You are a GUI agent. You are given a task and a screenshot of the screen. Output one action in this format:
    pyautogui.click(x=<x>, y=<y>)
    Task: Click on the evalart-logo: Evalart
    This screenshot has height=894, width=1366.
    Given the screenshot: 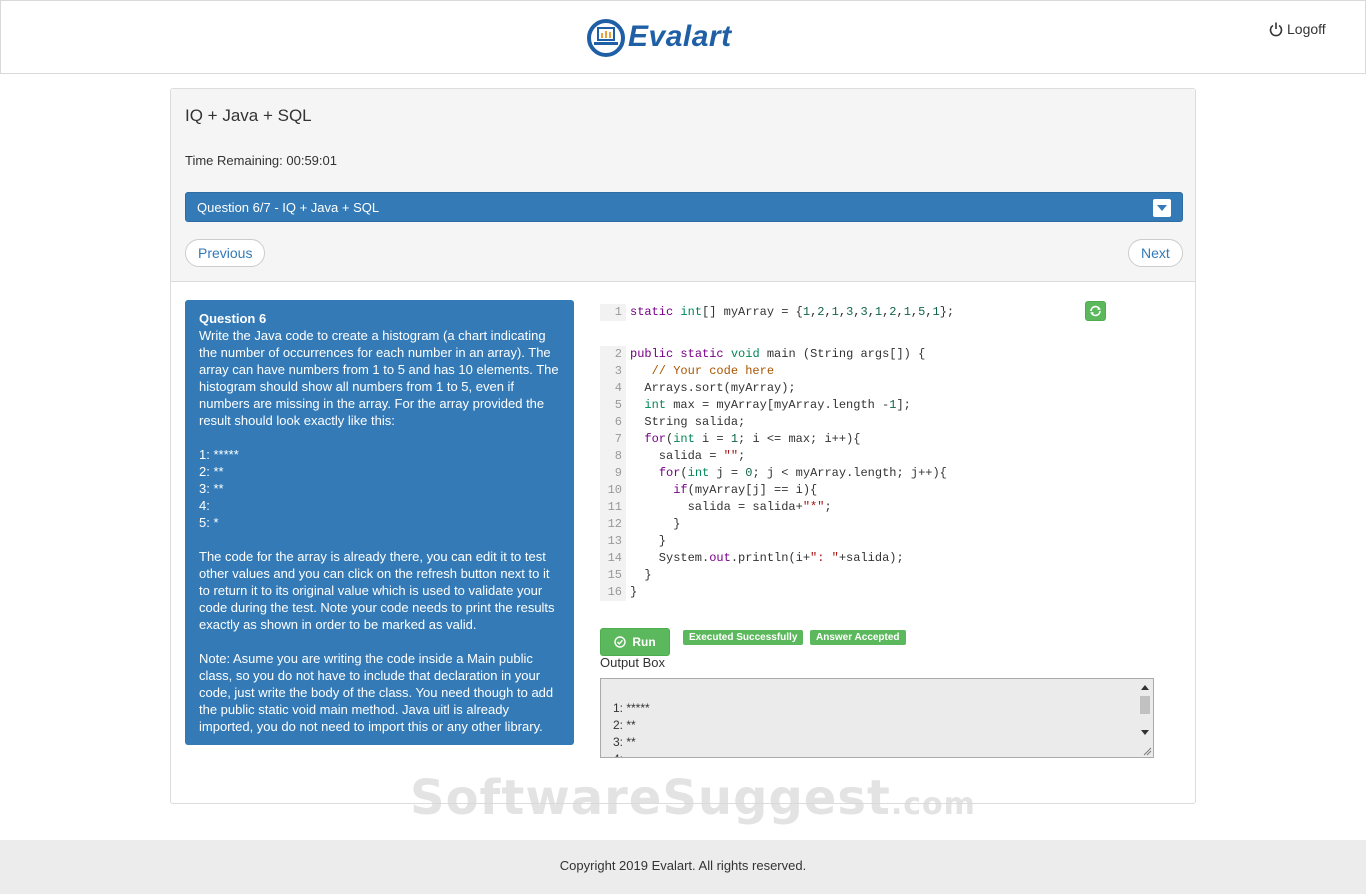 What is the action you would take?
    pyautogui.click(x=659, y=37)
    